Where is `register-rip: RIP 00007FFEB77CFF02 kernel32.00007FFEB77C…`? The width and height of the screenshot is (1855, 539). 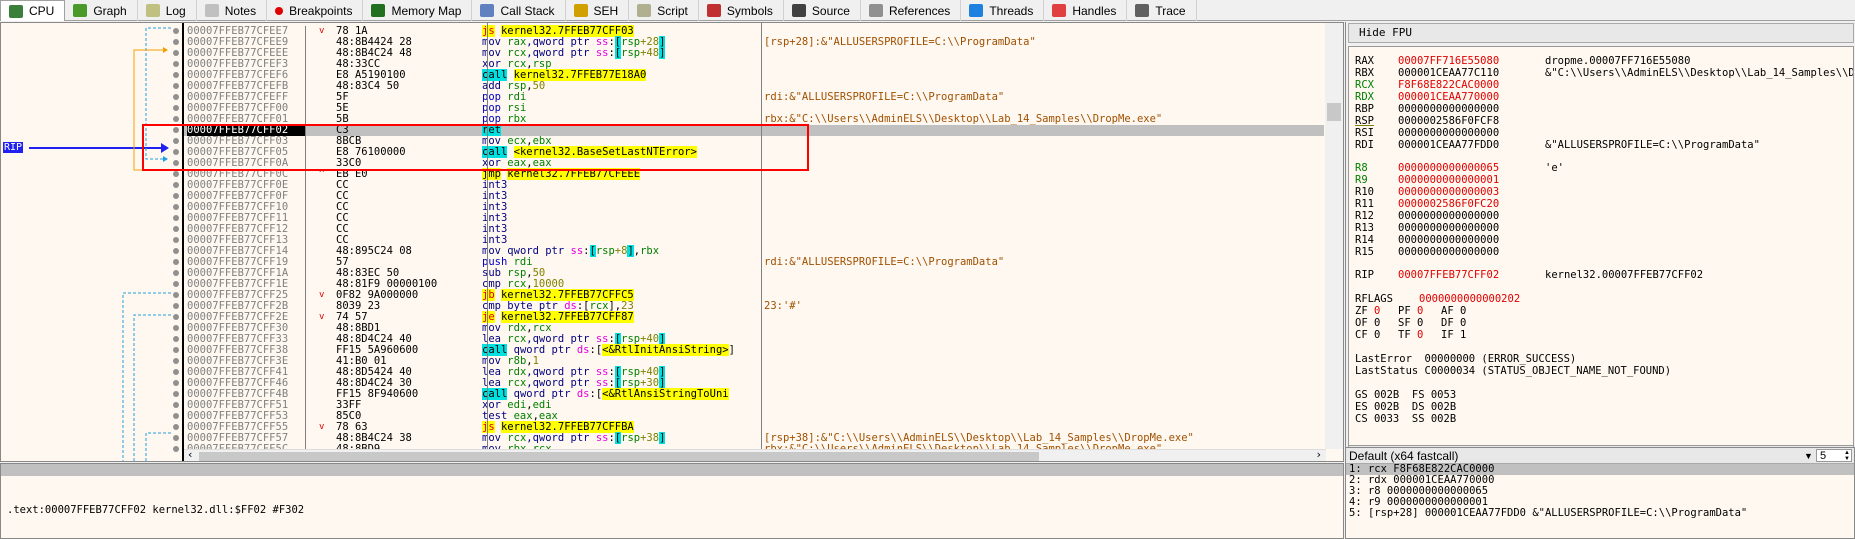 register-rip: RIP 00007FFEB77CFF02 kernel32.00007FFEB77C… is located at coordinates (1529, 275).